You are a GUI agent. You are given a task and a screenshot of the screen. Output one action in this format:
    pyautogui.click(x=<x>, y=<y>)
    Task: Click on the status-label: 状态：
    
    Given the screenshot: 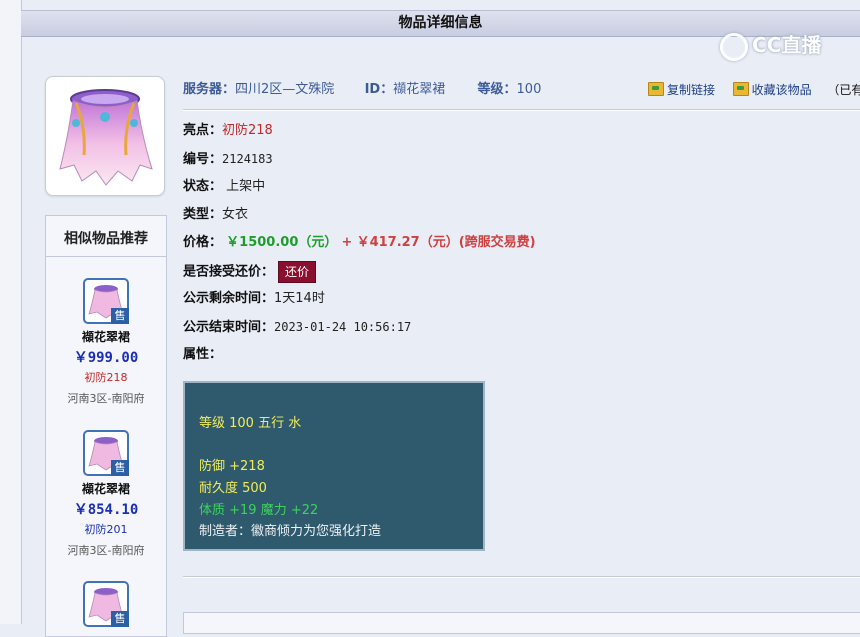 What is the action you would take?
    pyautogui.click(x=203, y=186)
    